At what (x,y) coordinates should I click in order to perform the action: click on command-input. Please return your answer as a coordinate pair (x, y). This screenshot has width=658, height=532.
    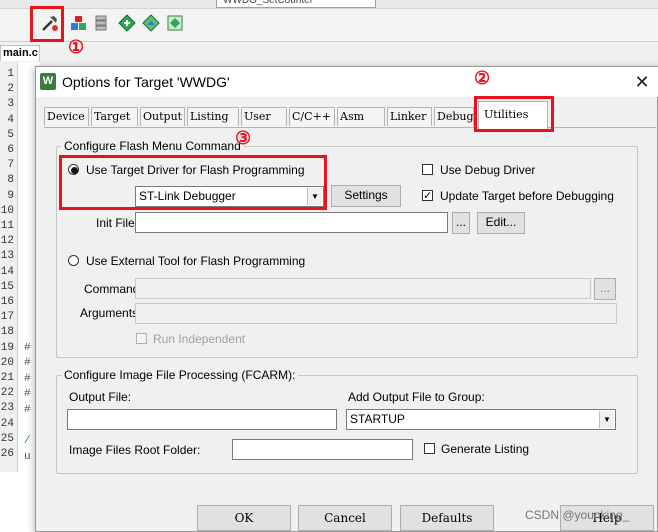
    Looking at the image, I should click on (363, 288).